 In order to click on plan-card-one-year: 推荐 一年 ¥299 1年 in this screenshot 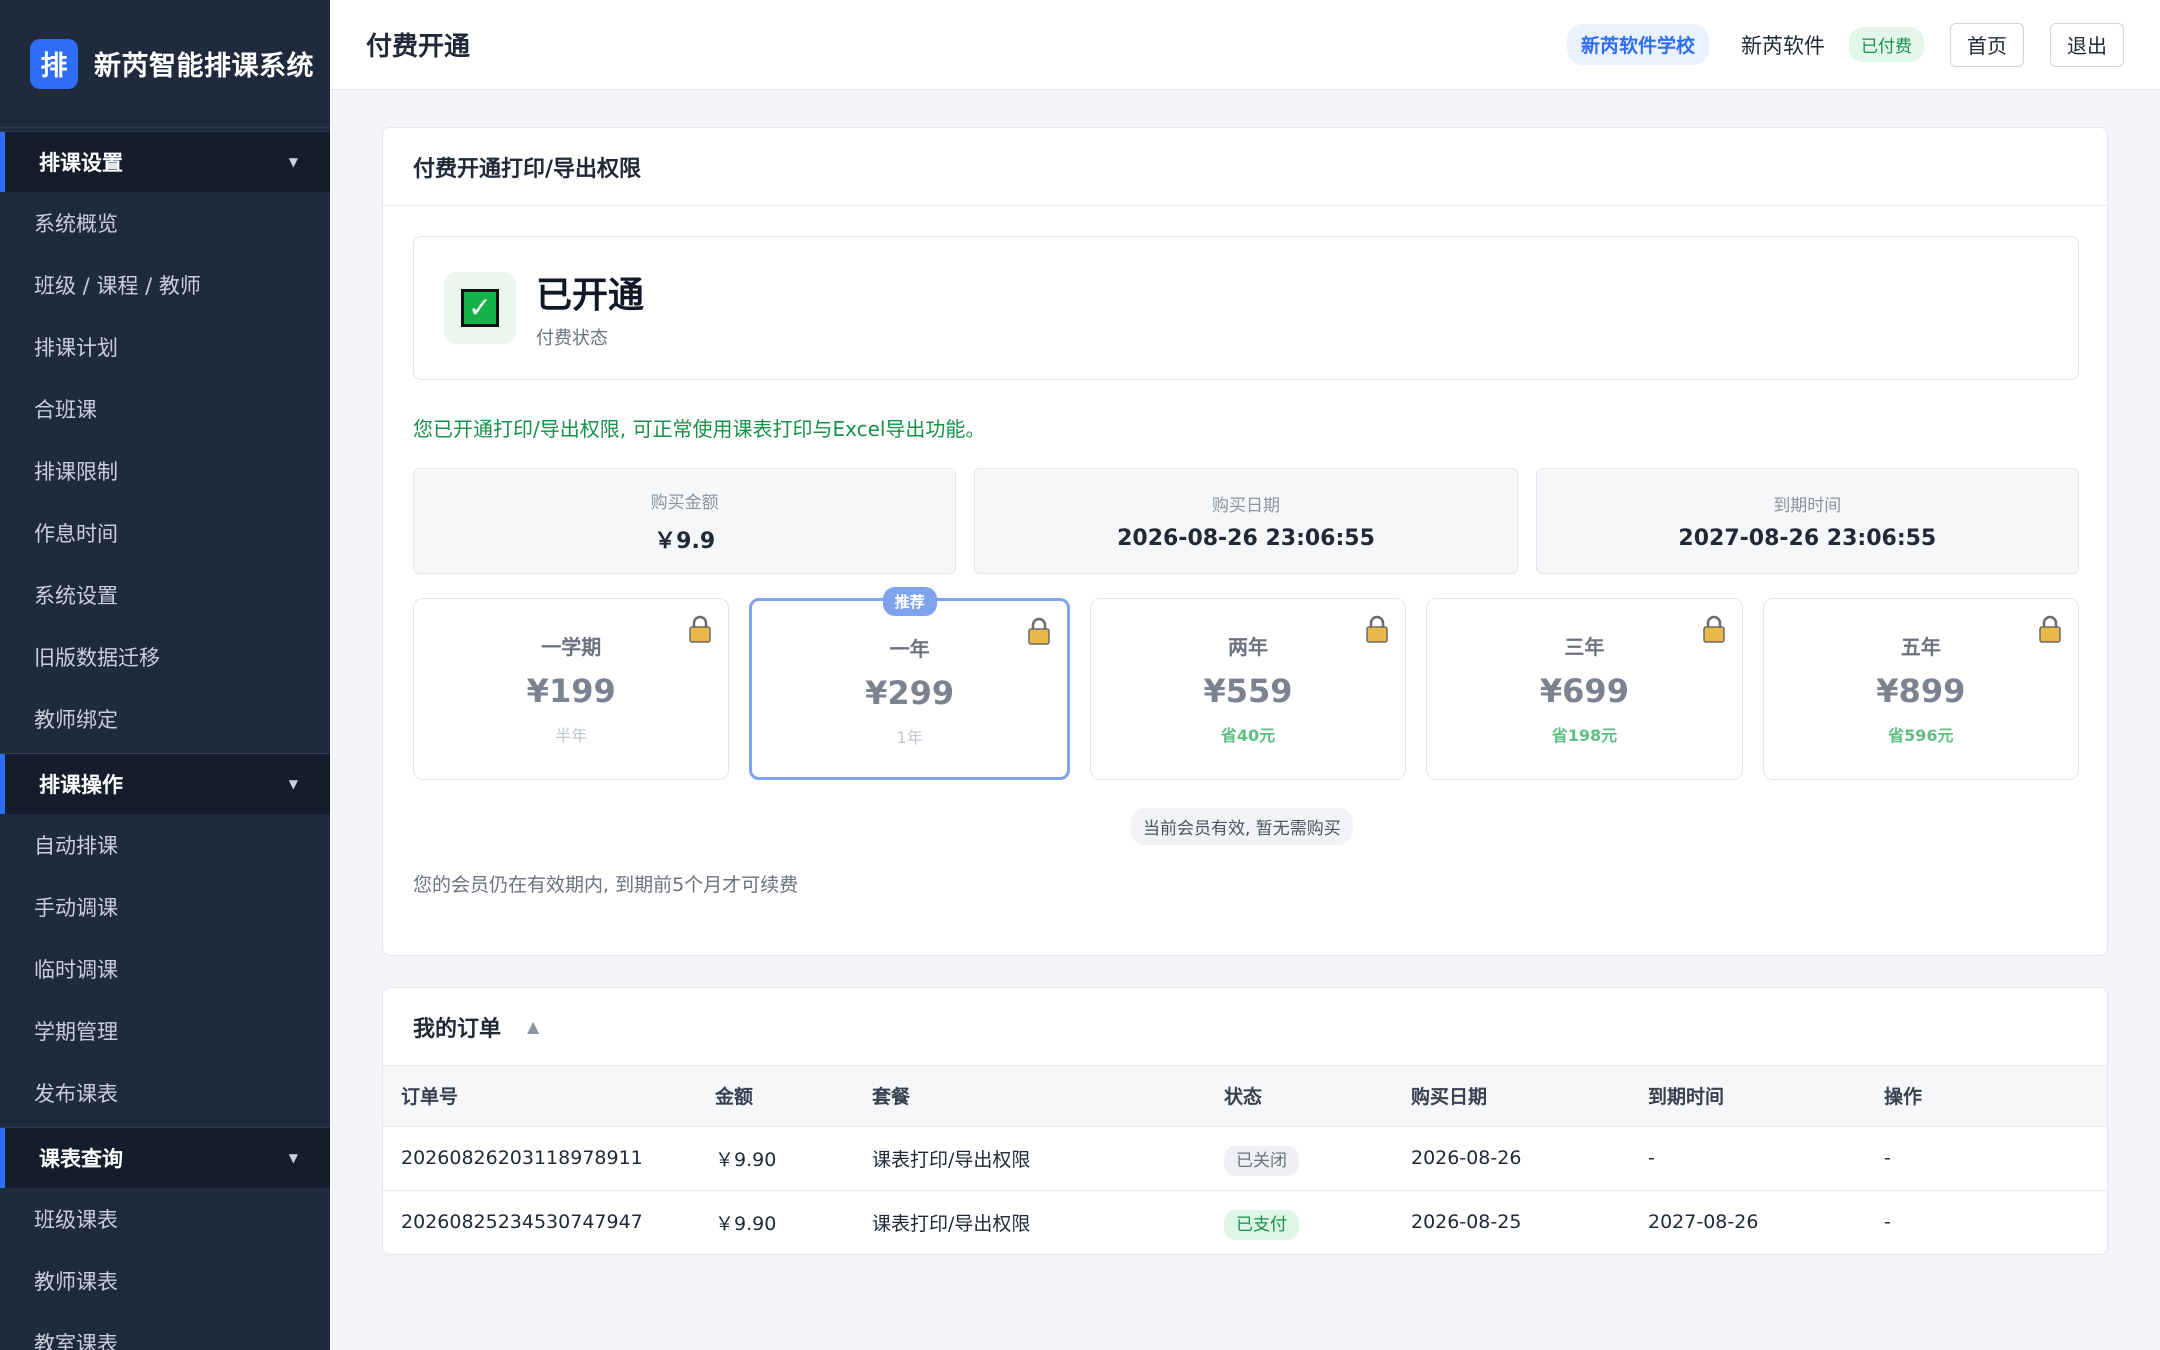, I will do `click(909, 683)`.